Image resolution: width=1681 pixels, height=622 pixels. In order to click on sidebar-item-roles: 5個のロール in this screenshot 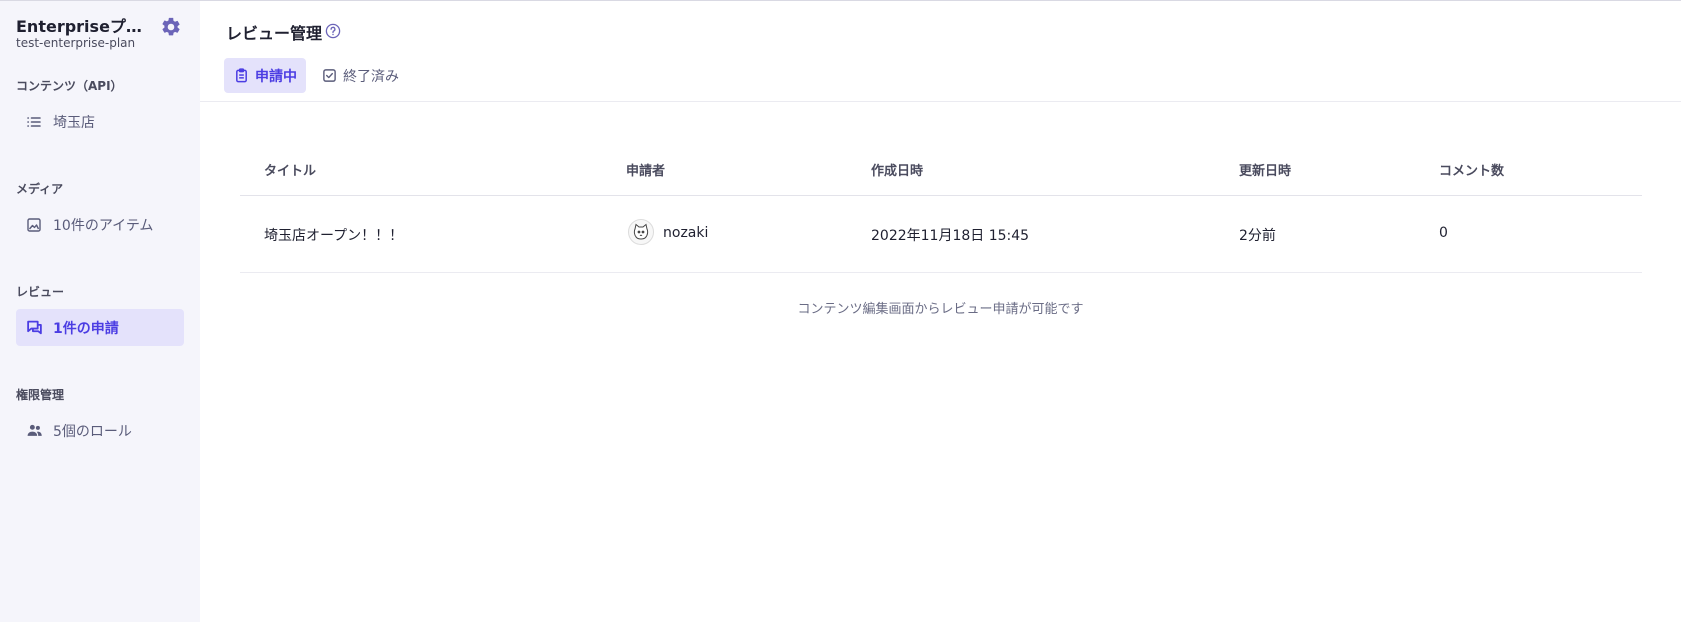, I will do `click(100, 430)`.